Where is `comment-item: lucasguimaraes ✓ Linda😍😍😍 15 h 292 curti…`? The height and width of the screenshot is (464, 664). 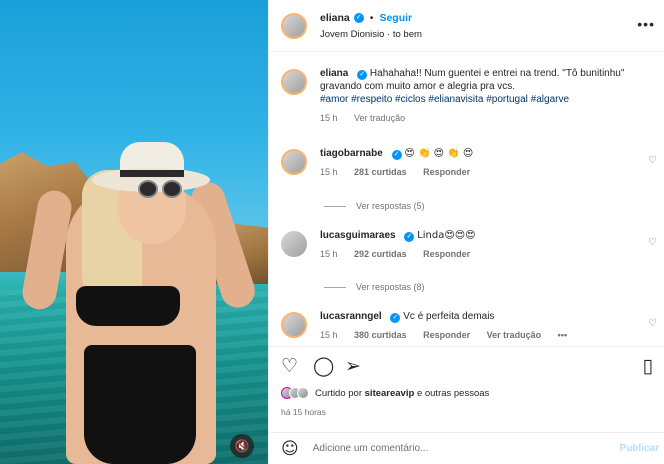
comment-item: lucasguimaraes ✓ Linda😍😍😍 15 h 292 curti… is located at coordinates (471, 245).